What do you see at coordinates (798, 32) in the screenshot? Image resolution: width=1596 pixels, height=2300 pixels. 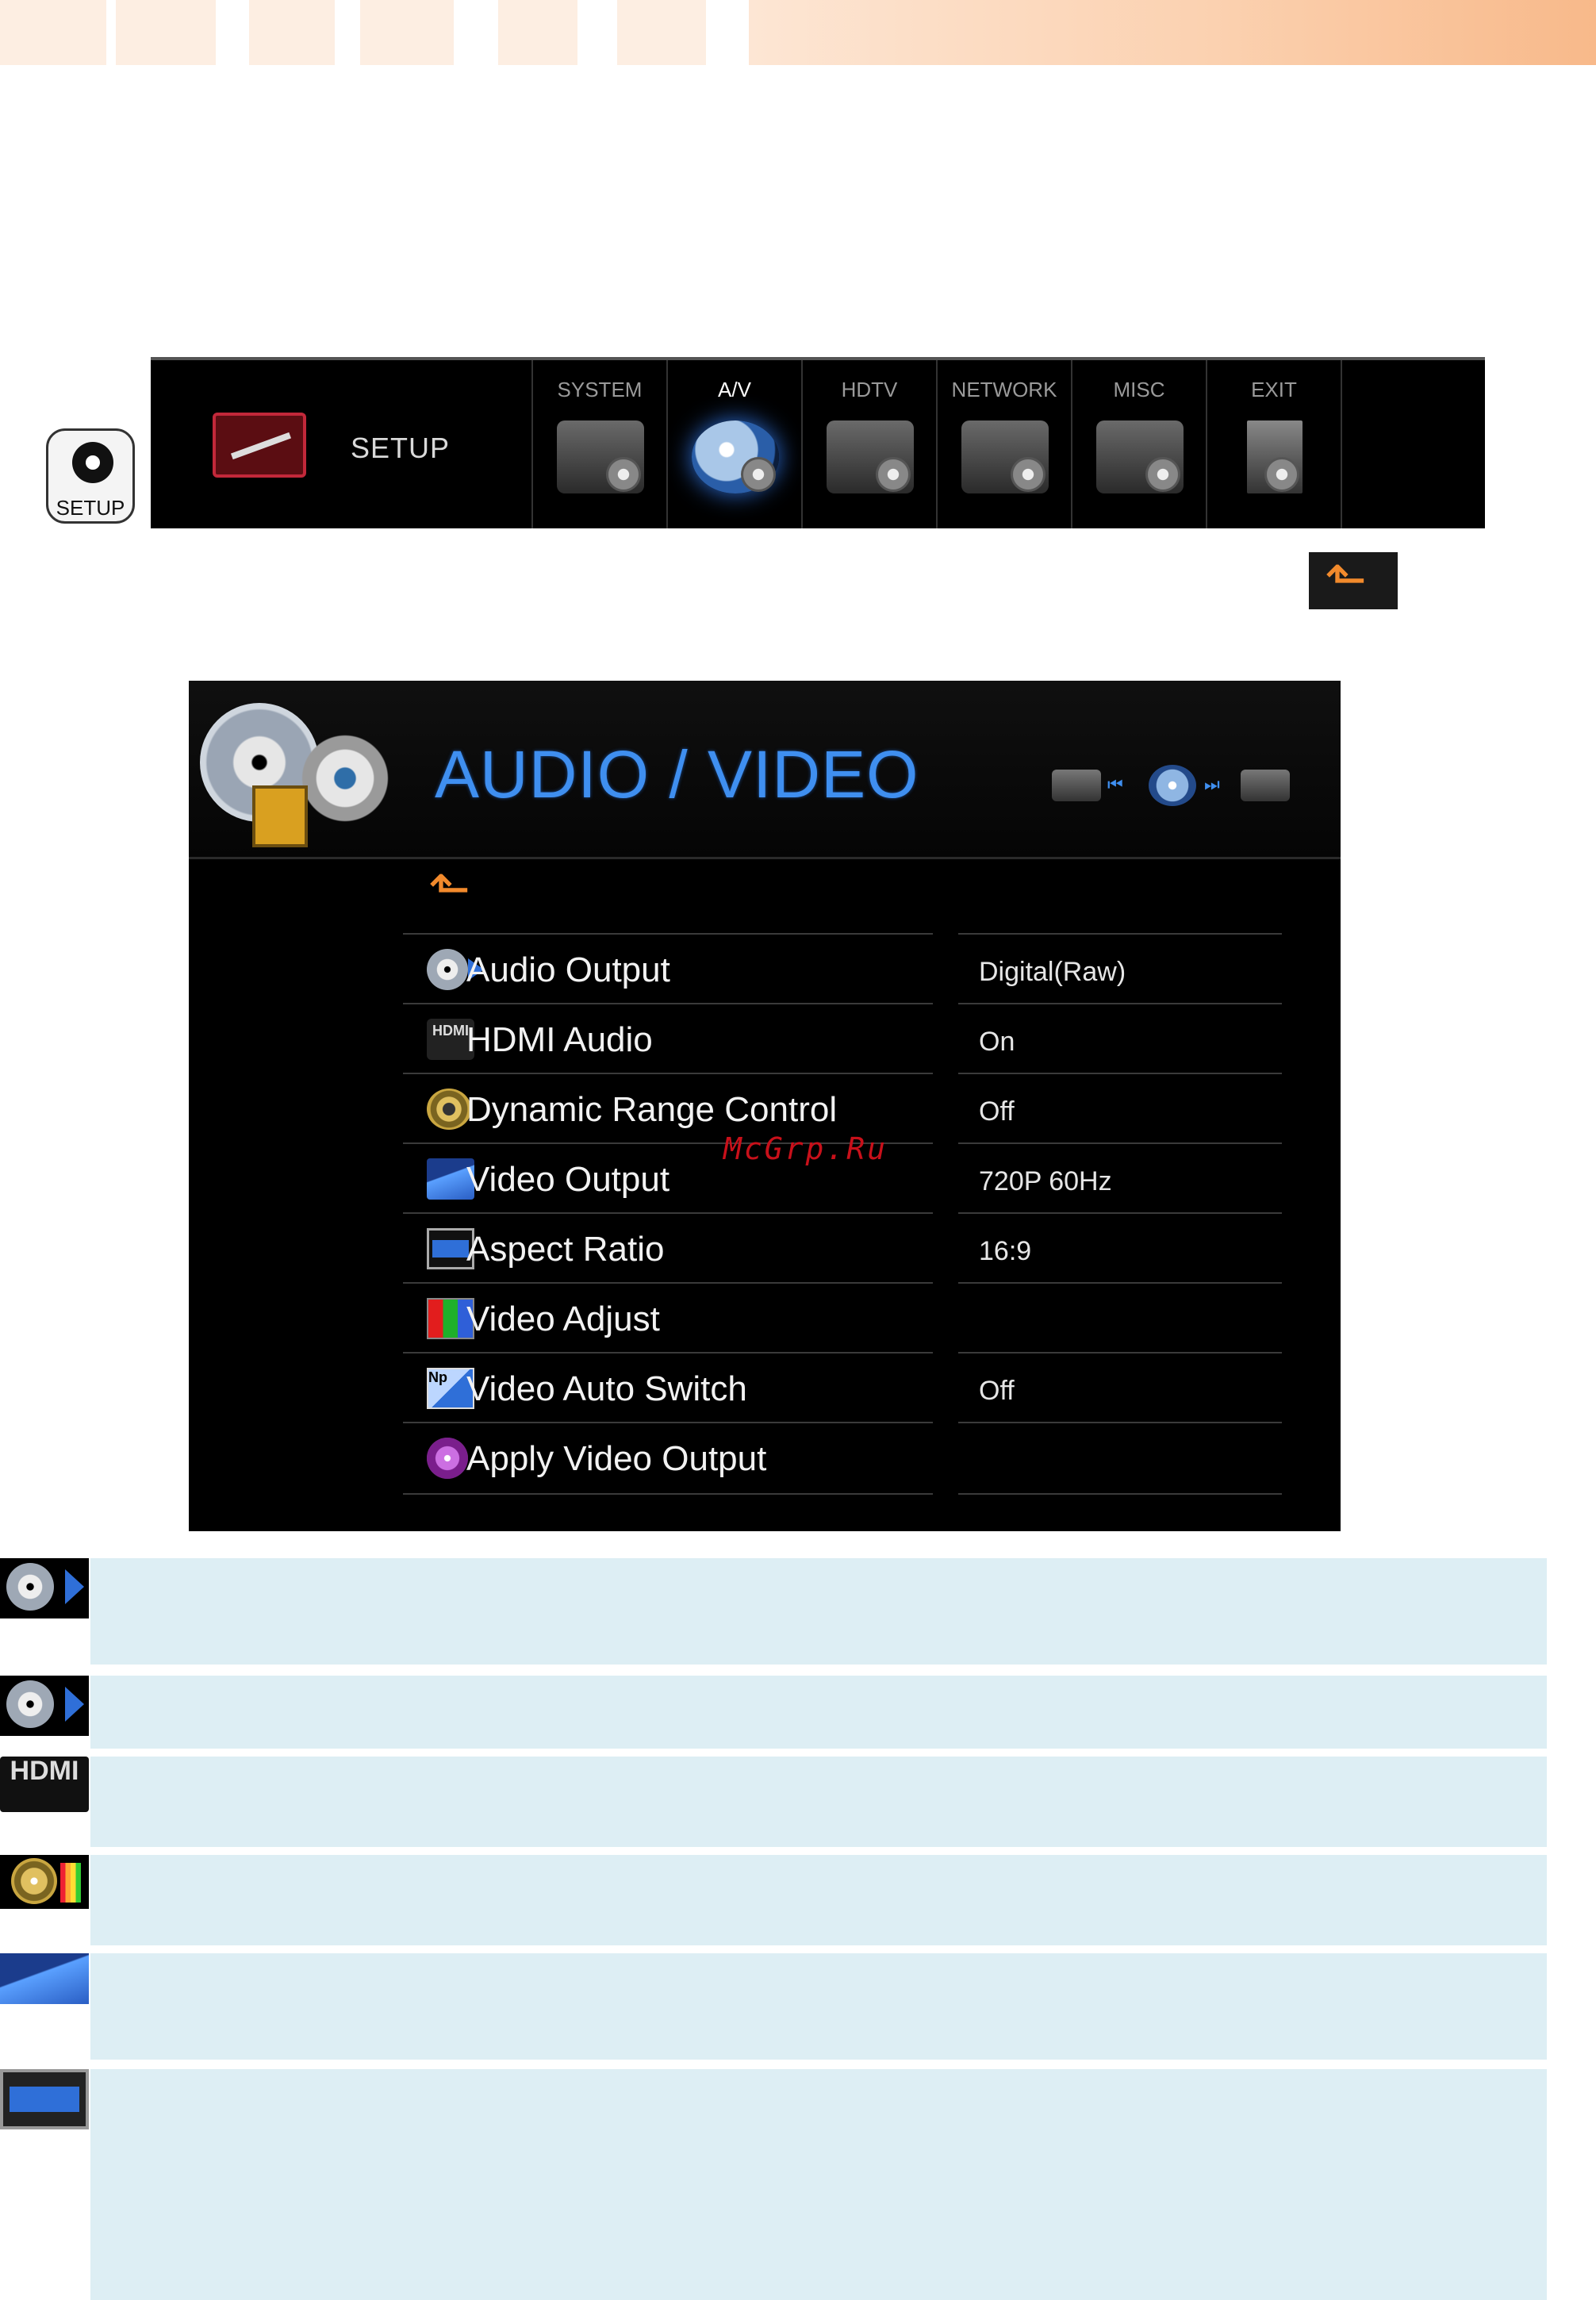 I see `top-decorative-band` at bounding box center [798, 32].